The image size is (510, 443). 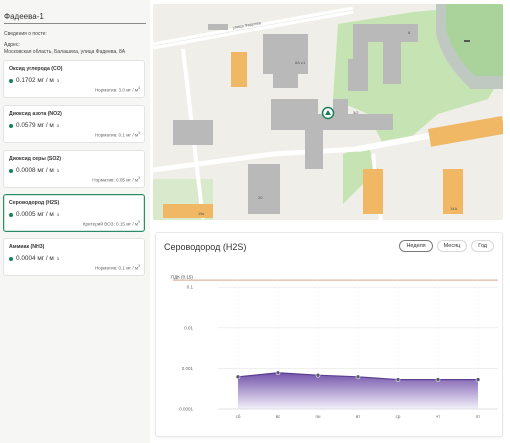 What do you see at coordinates (24, 16) in the screenshot?
I see `station-title: Фадеева-1` at bounding box center [24, 16].